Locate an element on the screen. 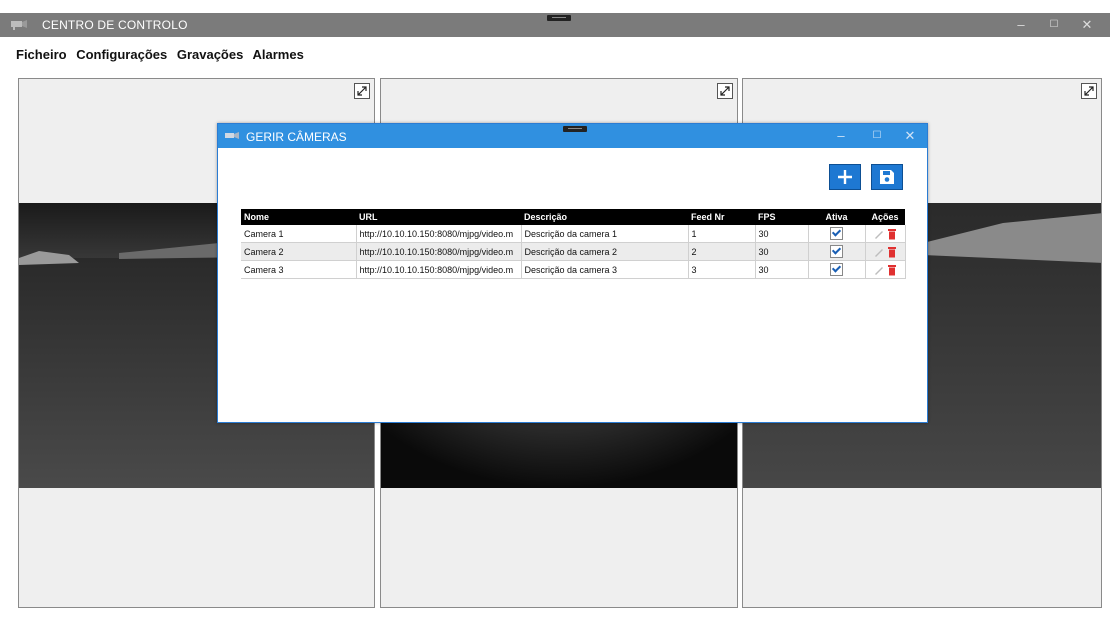 The width and height of the screenshot is (1120, 621). feed-nr-cell: 3 is located at coordinates (722, 269).